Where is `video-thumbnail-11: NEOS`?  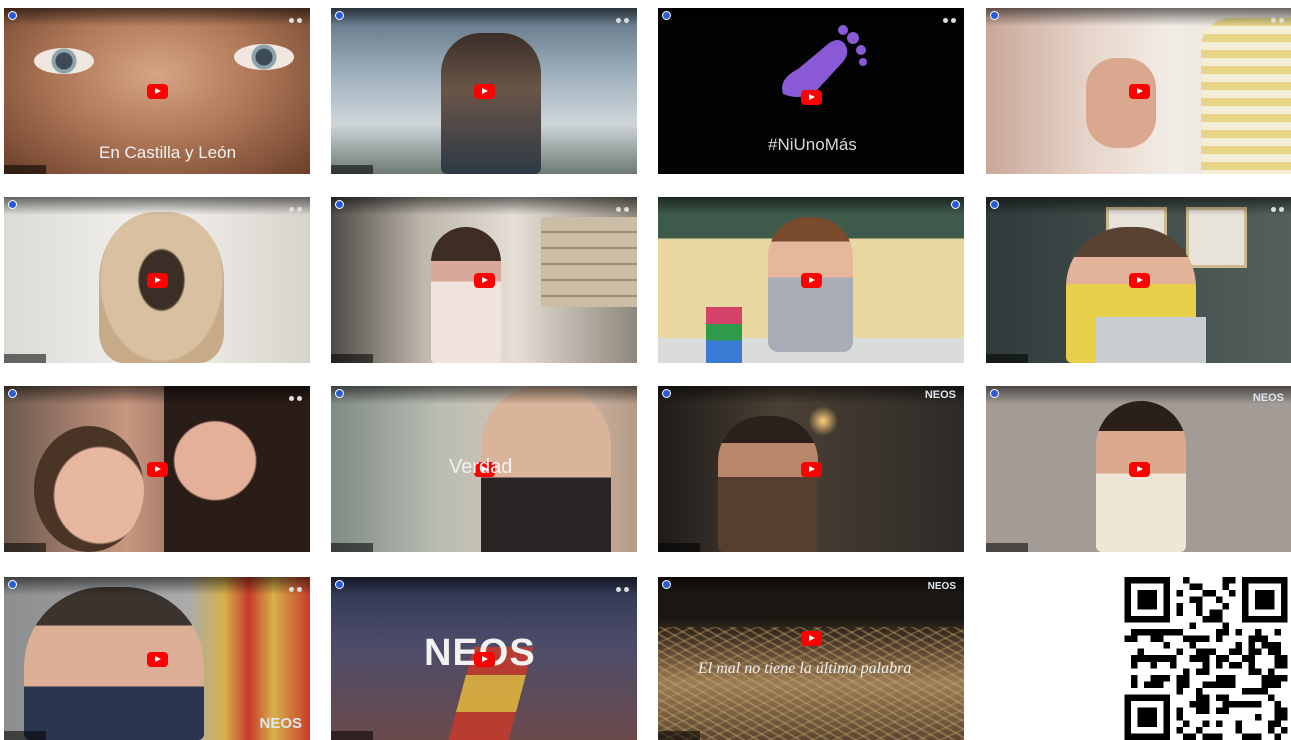 video-thumbnail-11: NEOS is located at coordinates (811, 469).